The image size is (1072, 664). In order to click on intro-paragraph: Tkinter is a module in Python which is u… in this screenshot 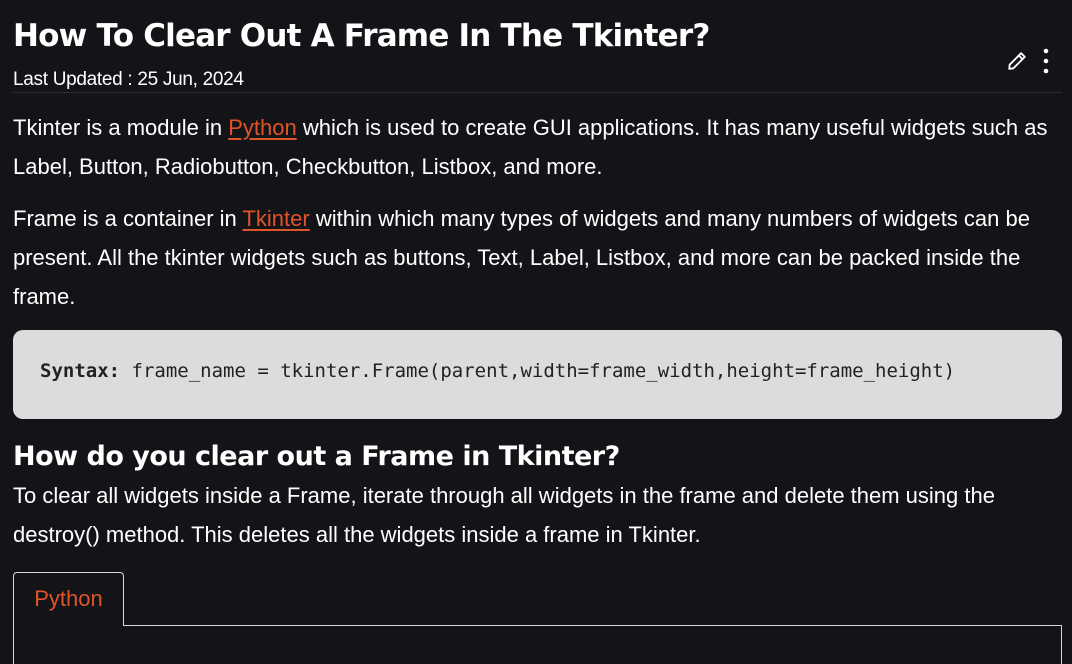, I will do `click(537, 147)`.